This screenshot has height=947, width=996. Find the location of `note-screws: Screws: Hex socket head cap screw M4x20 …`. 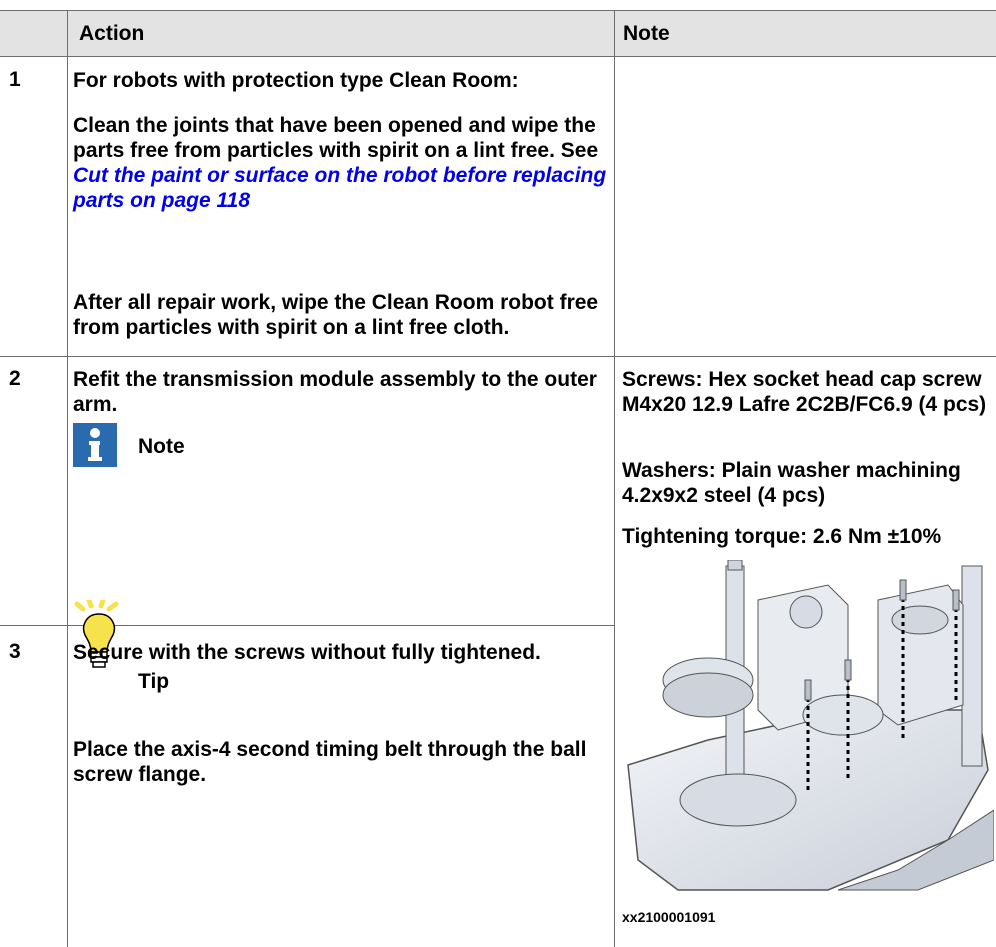

note-screws: Screws: Hex socket head cap screw M4x20 … is located at coordinates (804, 392).